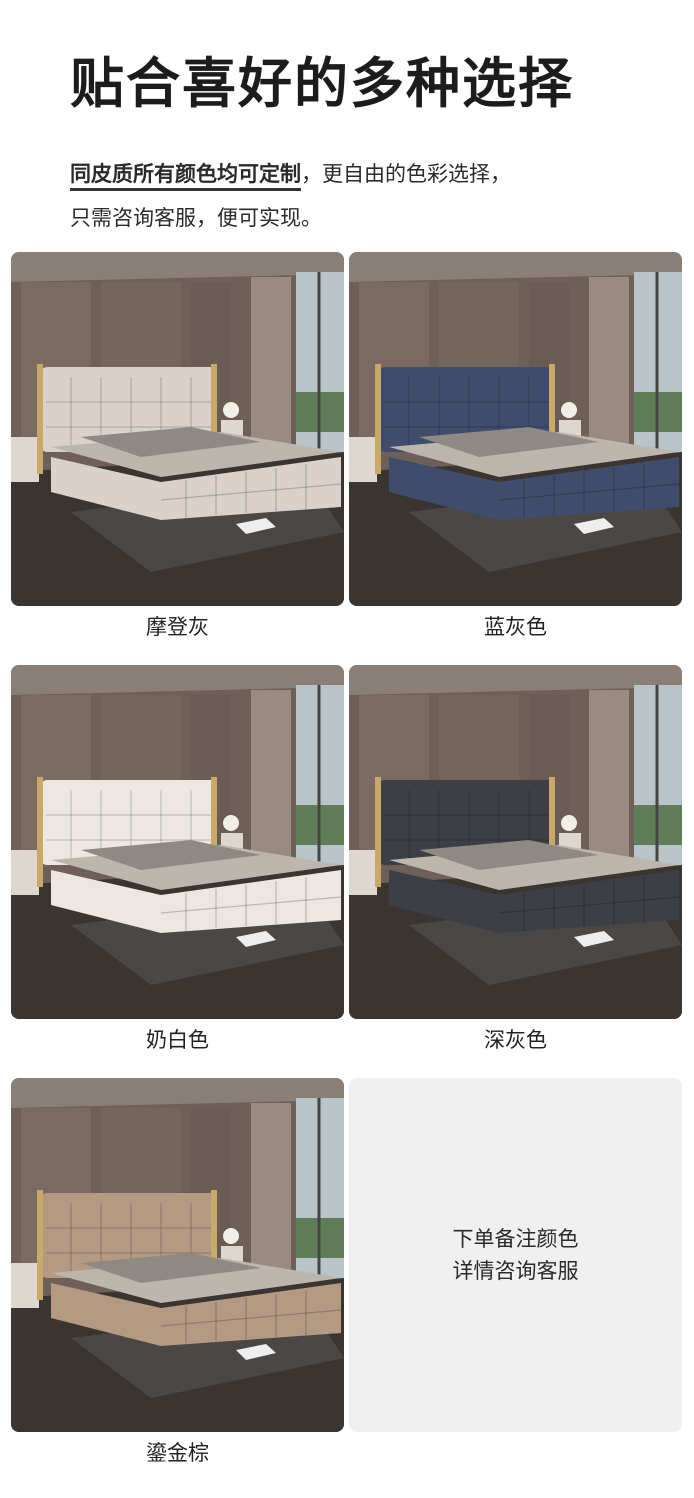 The height and width of the screenshot is (1498, 694). What do you see at coordinates (515, 1040) in the screenshot?
I see `product-label-4: 深灰色` at bounding box center [515, 1040].